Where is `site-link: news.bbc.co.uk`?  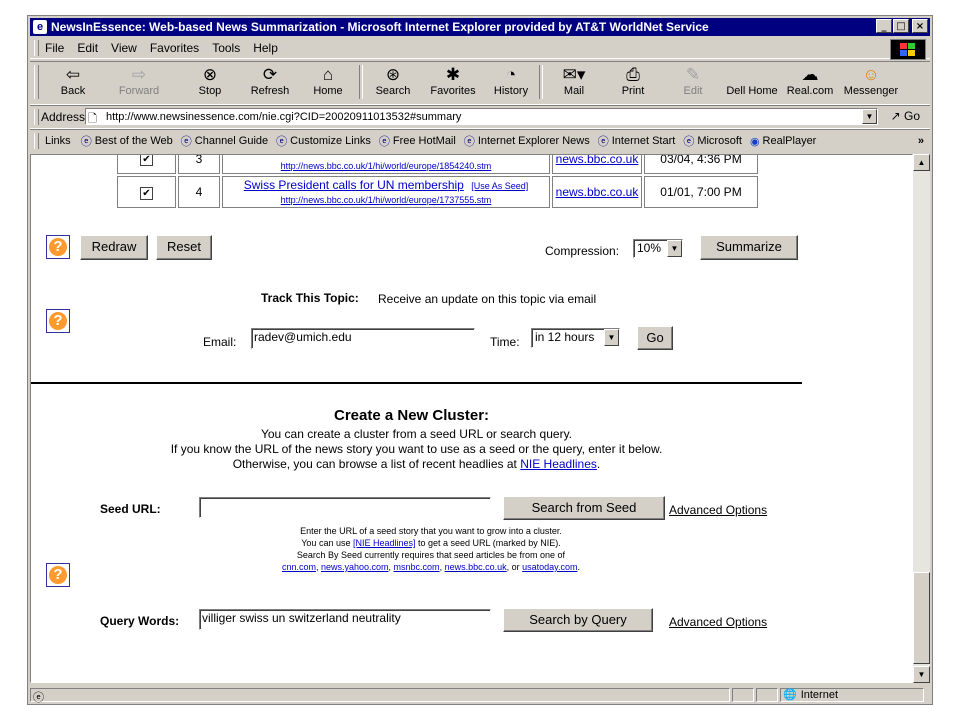 site-link: news.bbc.co.uk is located at coordinates (476, 567).